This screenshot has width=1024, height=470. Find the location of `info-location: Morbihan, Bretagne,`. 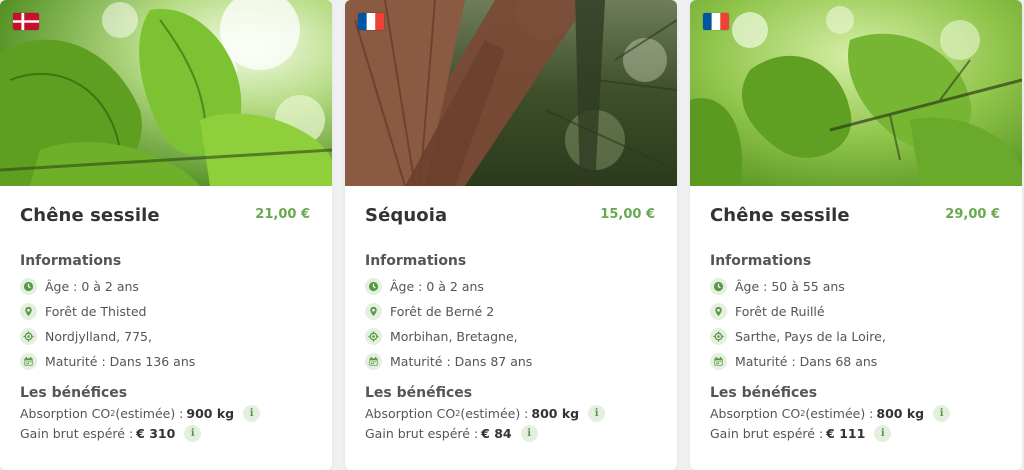

info-location: Morbihan, Bretagne, is located at coordinates (448, 336).